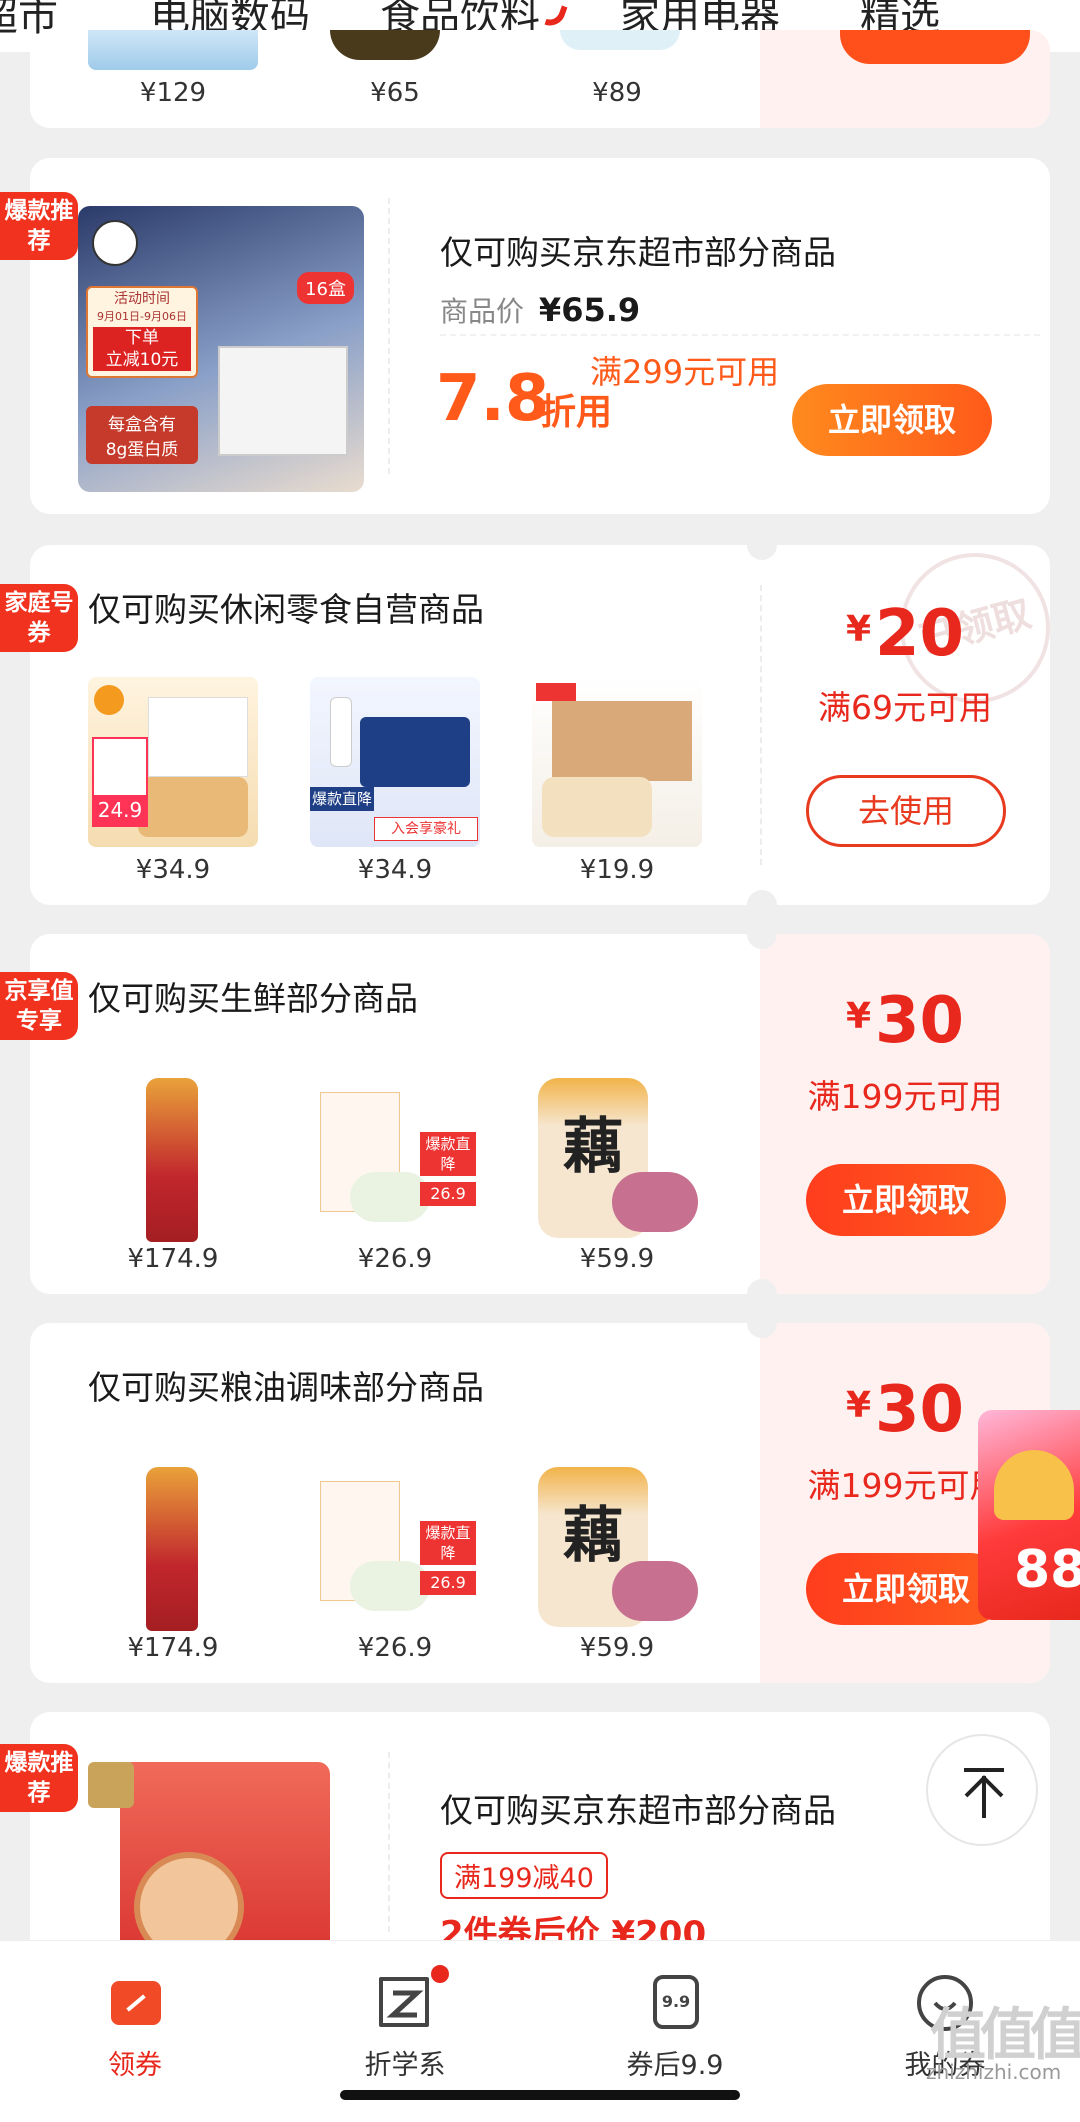  What do you see at coordinates (540, 2095) in the screenshot?
I see `home-indicator` at bounding box center [540, 2095].